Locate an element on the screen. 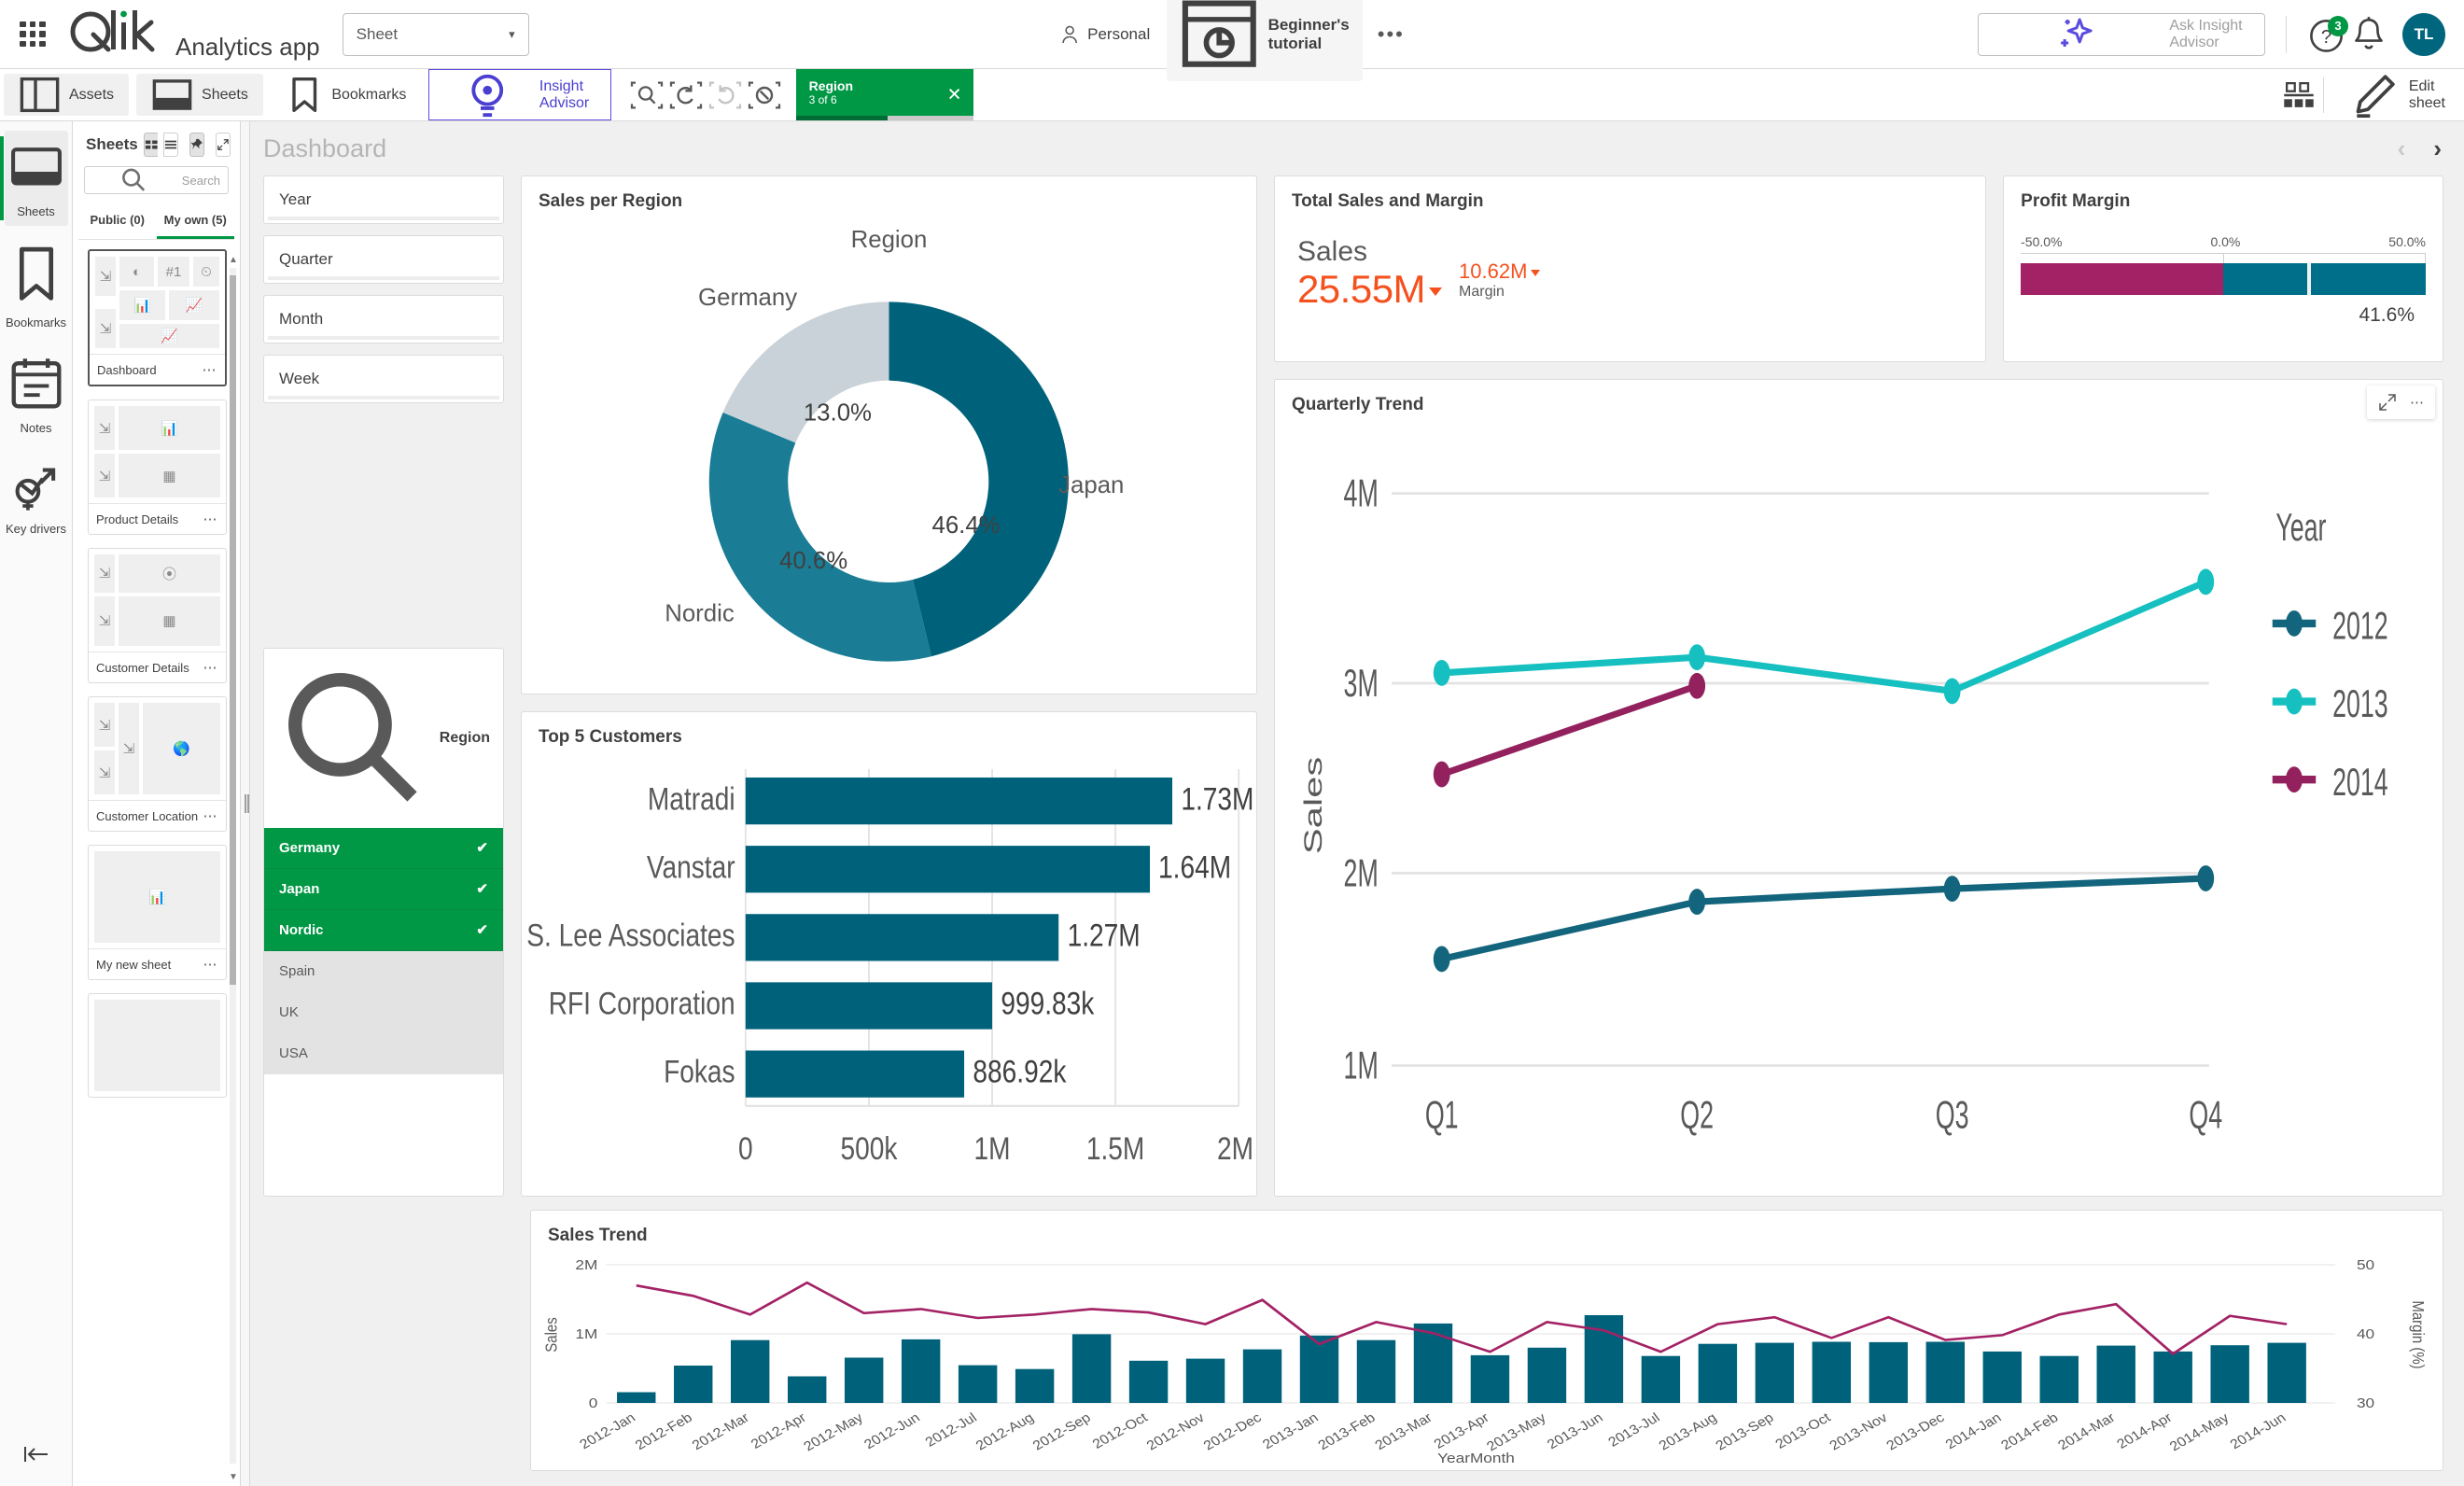 The width and height of the screenshot is (2464, 1486). sheet-name: My new sheet ⋯ is located at coordinates (157, 963).